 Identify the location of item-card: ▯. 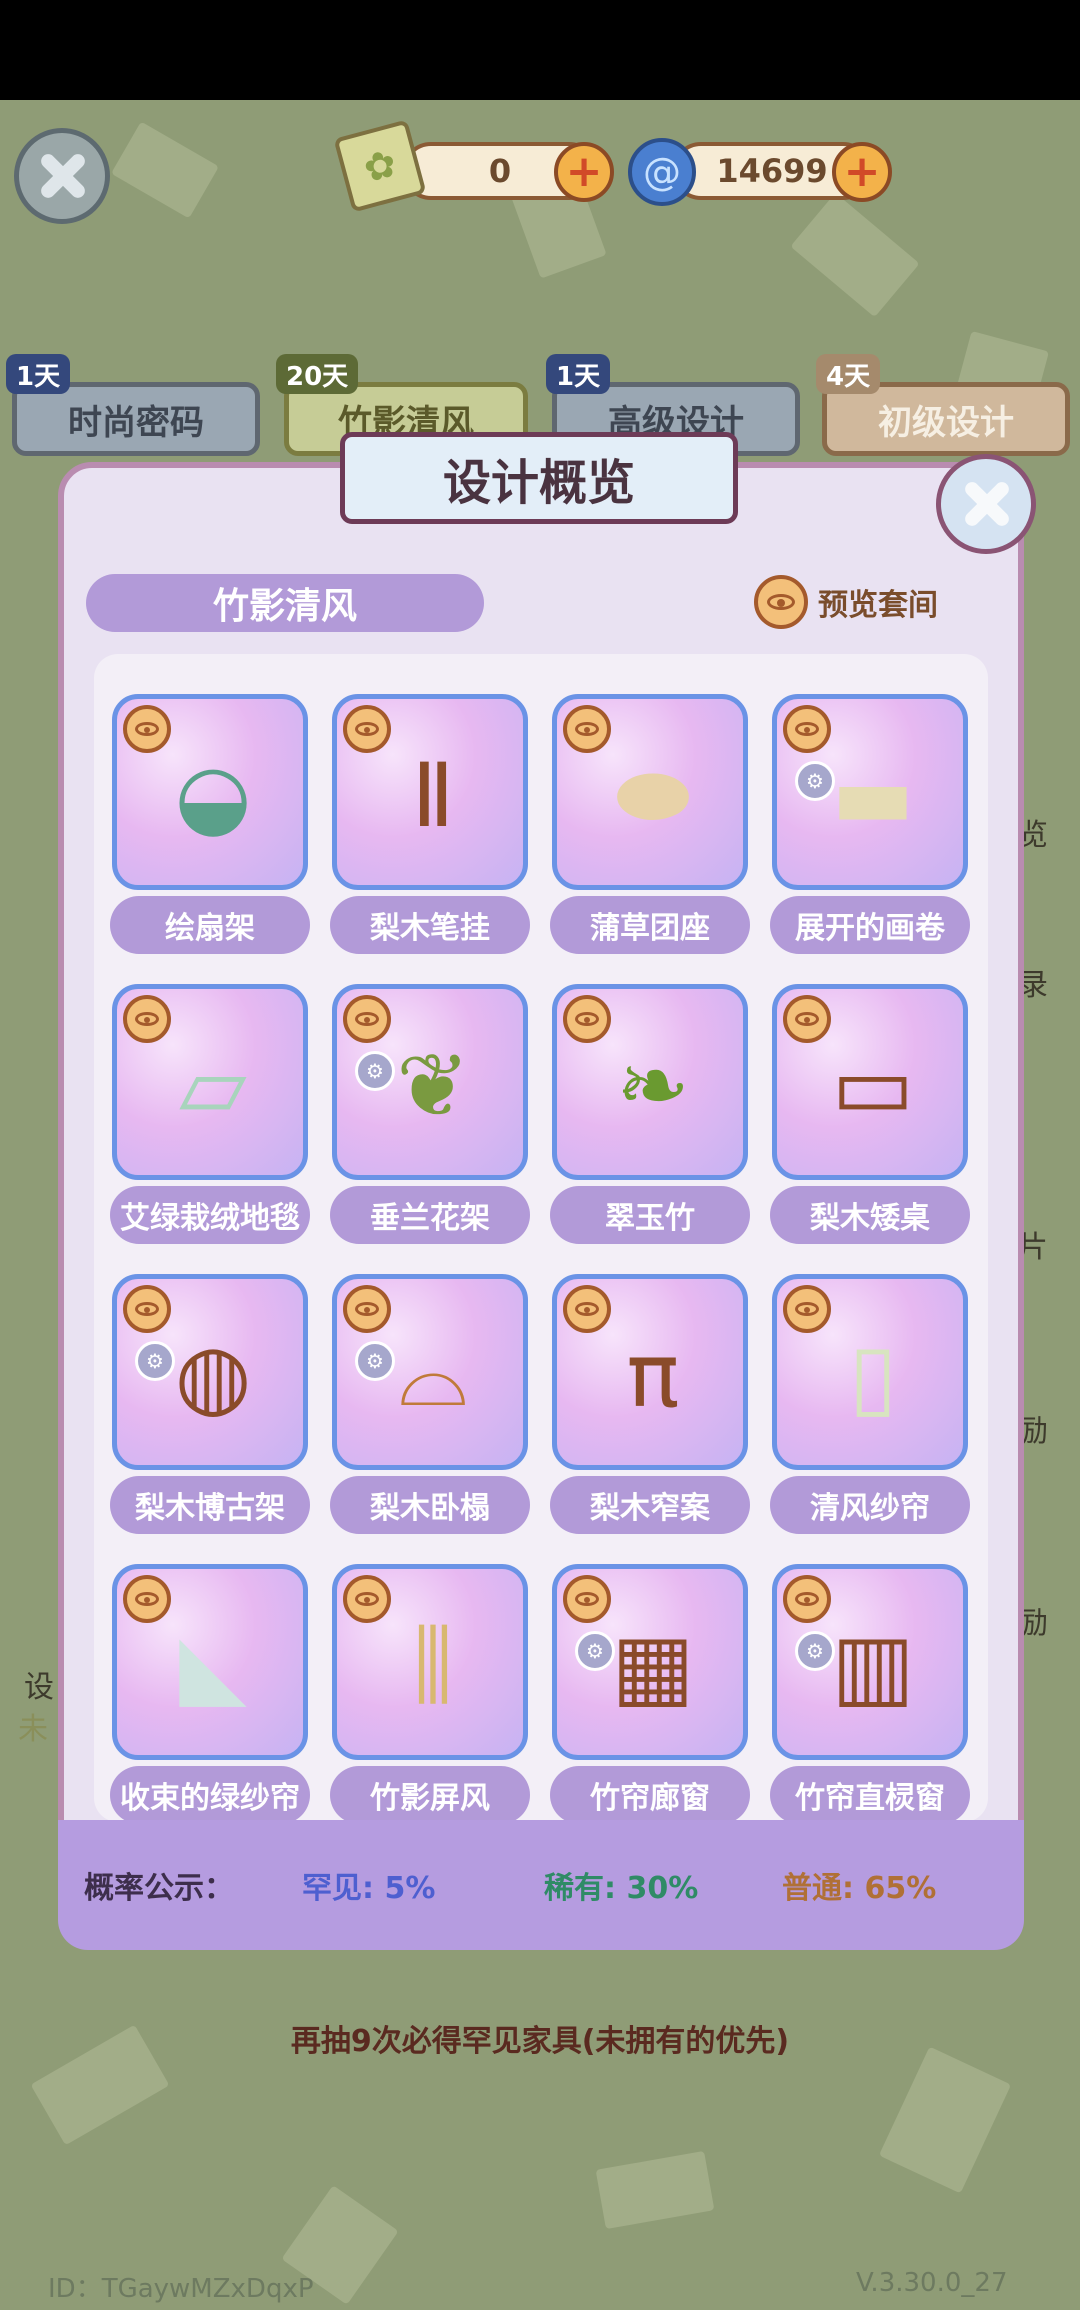
(870, 1372).